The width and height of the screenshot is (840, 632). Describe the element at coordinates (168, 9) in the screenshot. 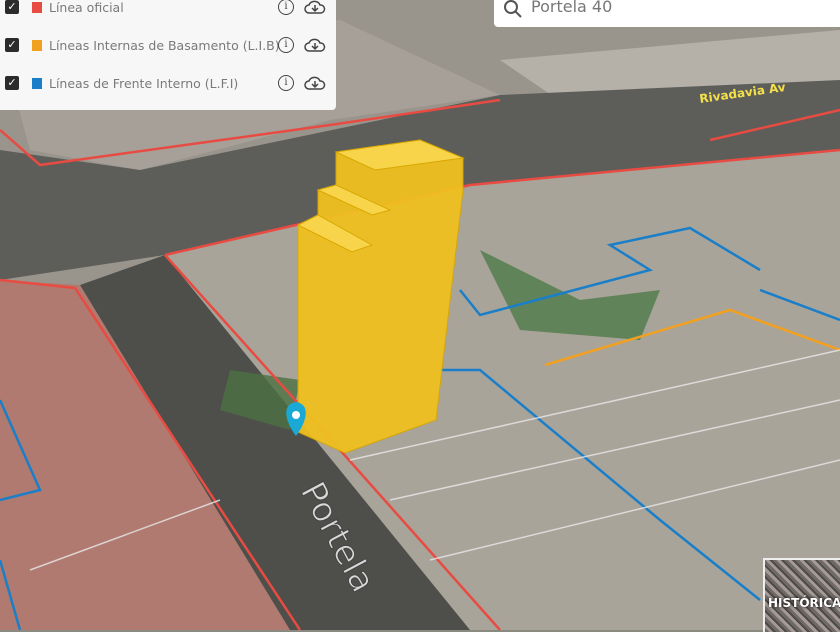

I see `layer-row-linea-oficial: ✓ Línea oficial i` at that location.